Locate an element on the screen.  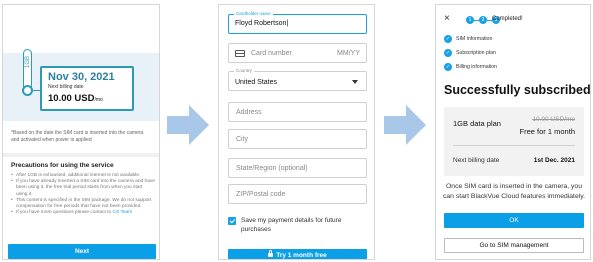
offer-text: Free for 1 month is located at coordinates (547, 131).